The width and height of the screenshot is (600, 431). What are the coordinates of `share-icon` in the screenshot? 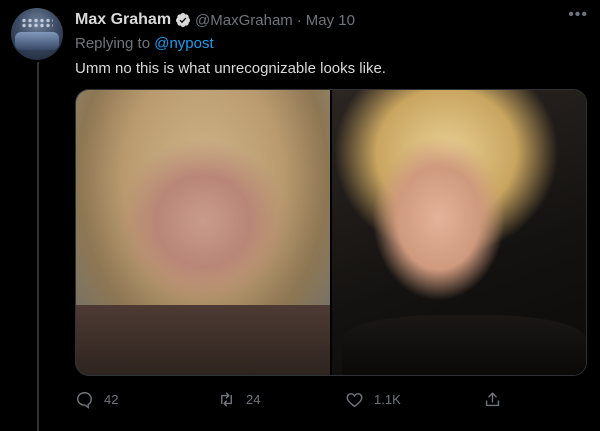 It's located at (492, 399).